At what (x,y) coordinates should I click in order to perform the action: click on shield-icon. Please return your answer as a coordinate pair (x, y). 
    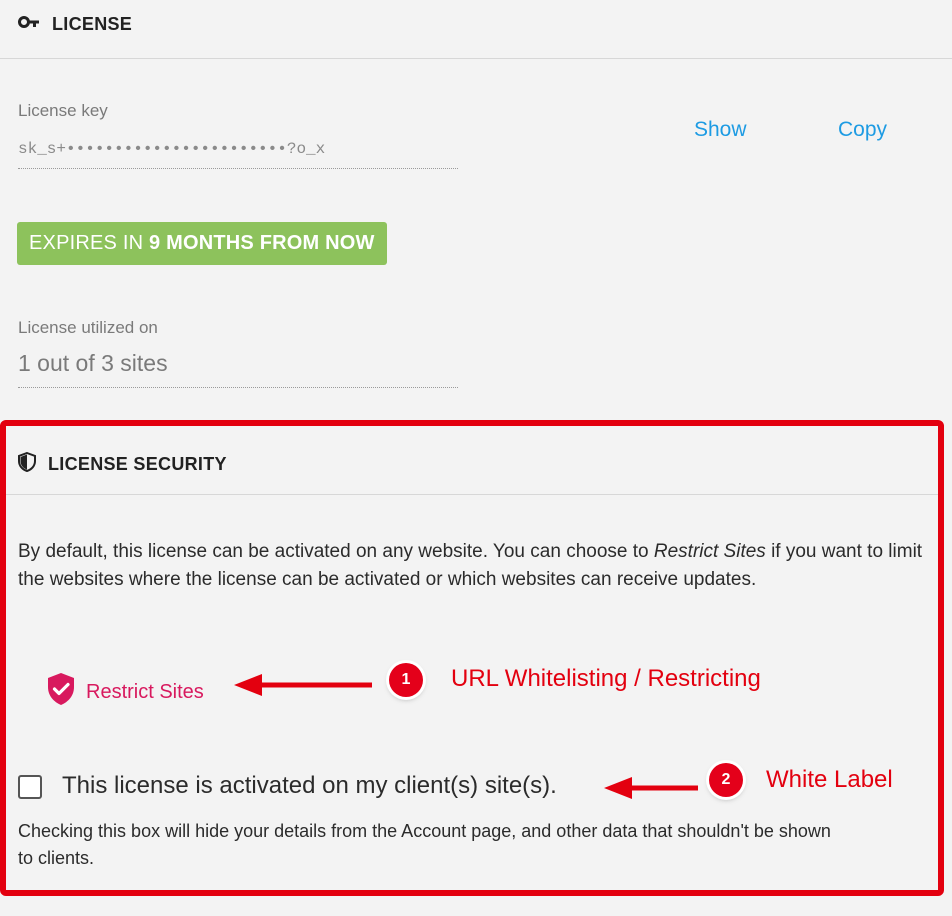
    Looking at the image, I should click on (27, 464).